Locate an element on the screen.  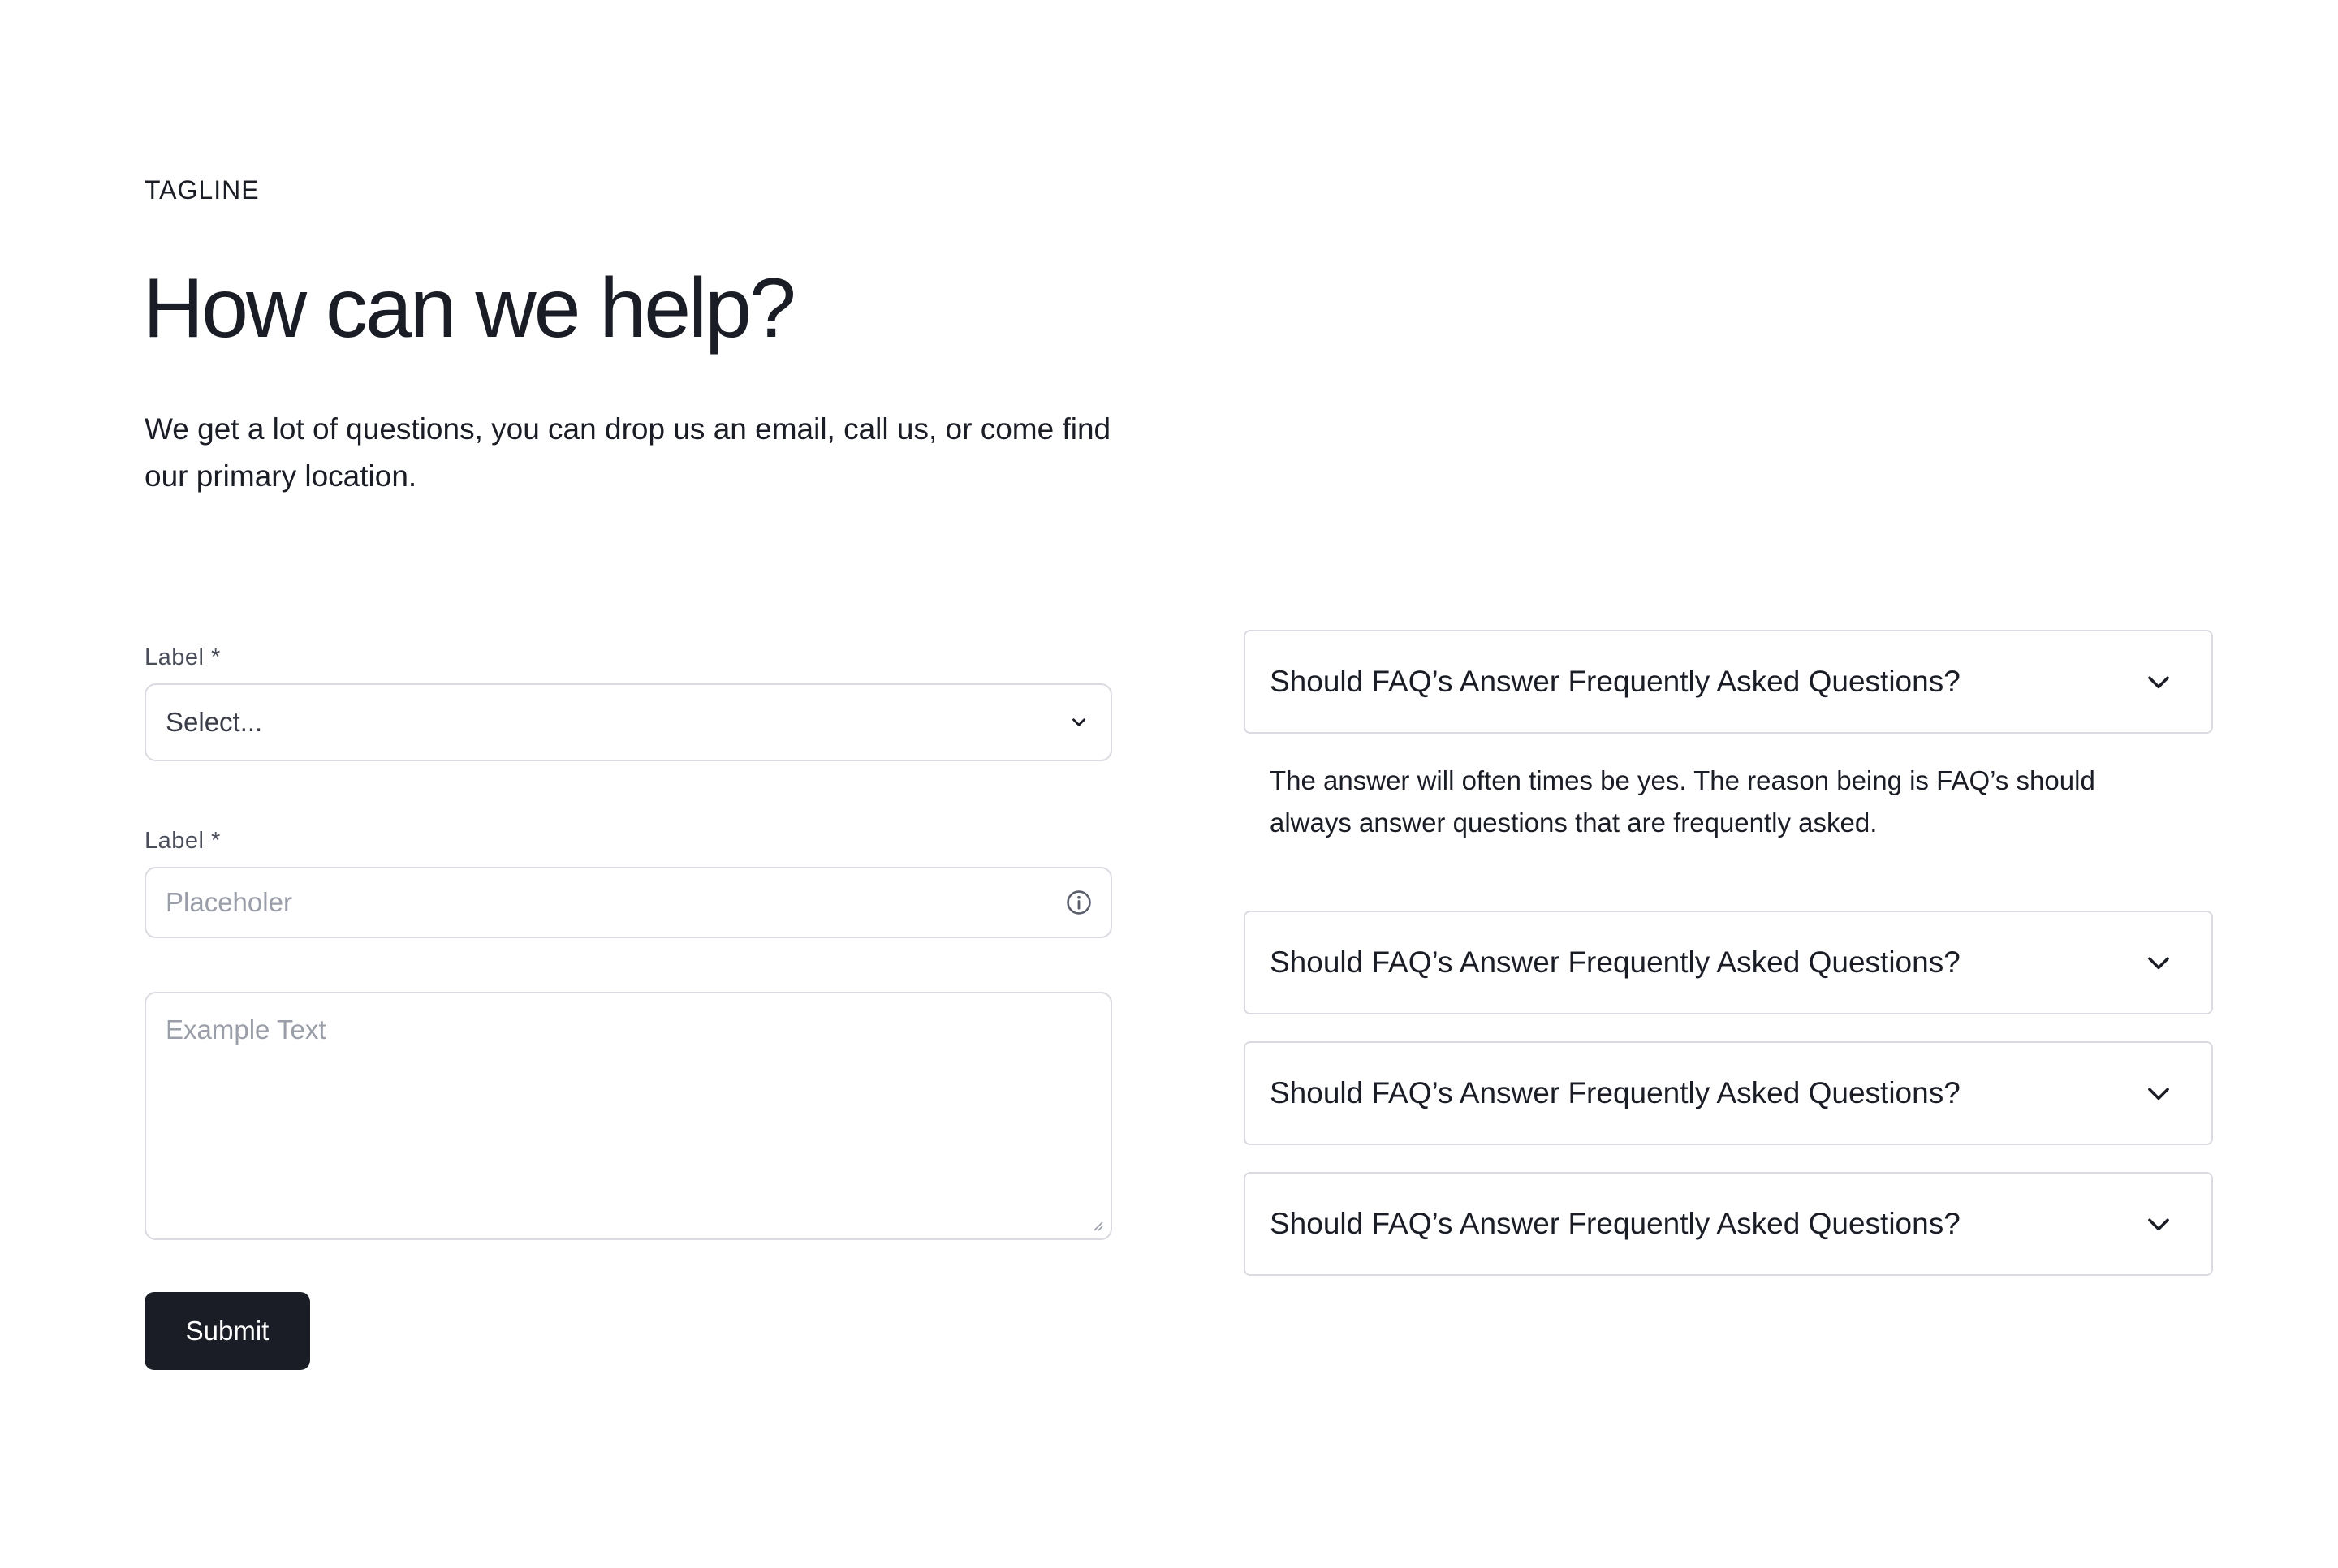
text-input-wrapper is located at coordinates (628, 903).